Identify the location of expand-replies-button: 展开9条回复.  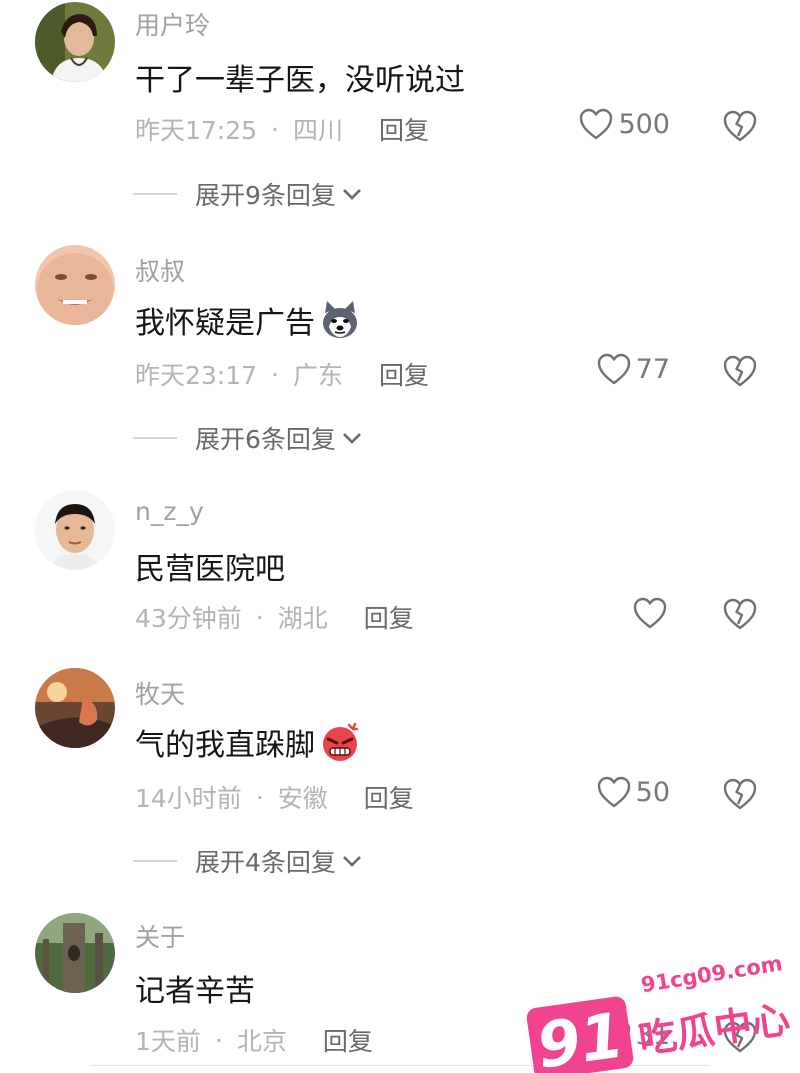
(247, 194).